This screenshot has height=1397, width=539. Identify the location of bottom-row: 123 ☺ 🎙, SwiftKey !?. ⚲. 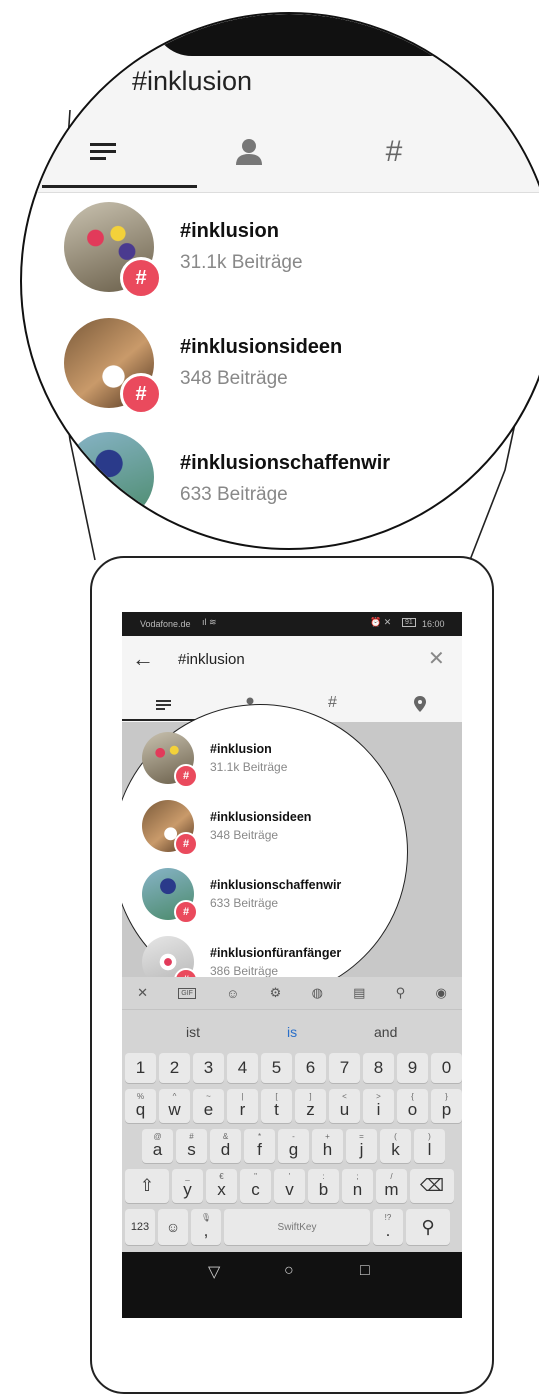
(287, 1227).